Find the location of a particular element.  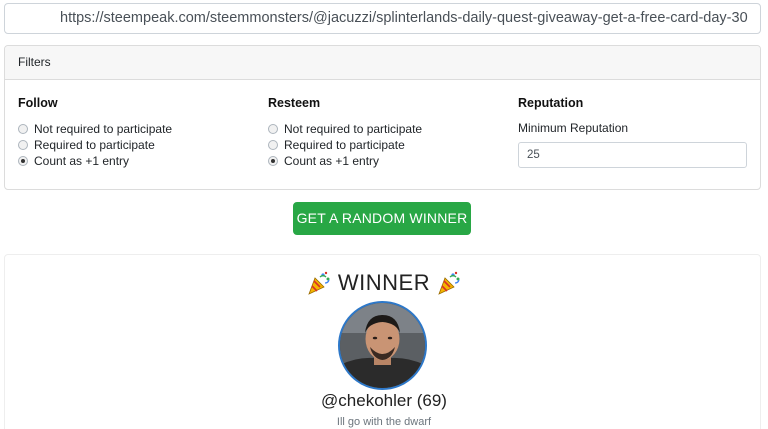

resteem-option-not-required: Not required to participate is located at coordinates (345, 129).